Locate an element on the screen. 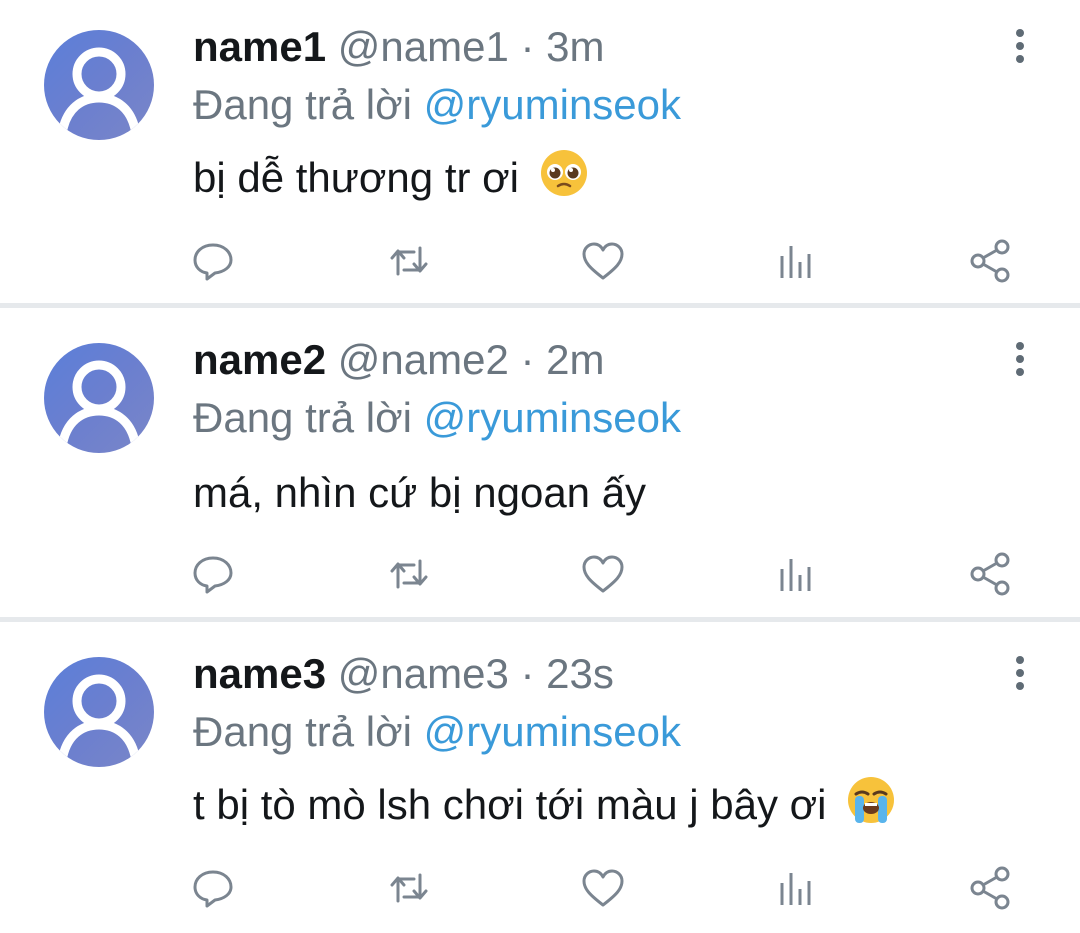 The image size is (1080, 933). tweet-text-body: bị dễ thương tr ơi is located at coordinates (356, 177).